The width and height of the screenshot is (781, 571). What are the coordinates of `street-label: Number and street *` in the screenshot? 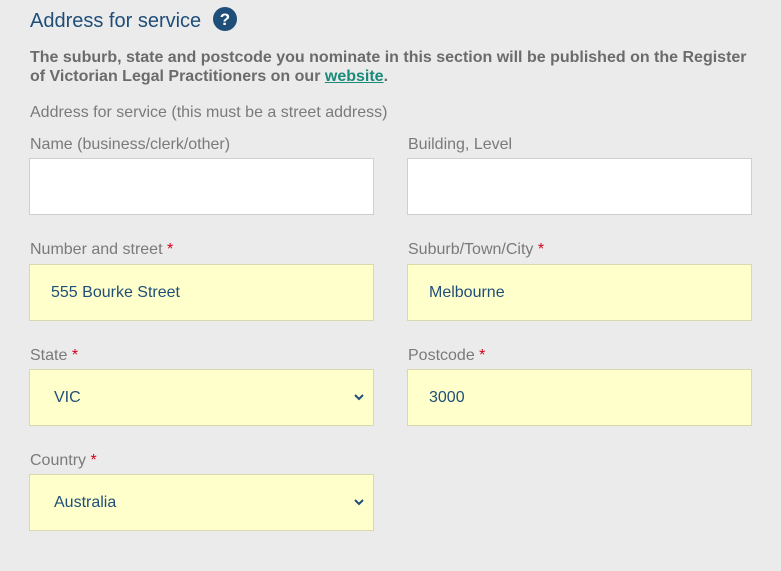 It's located at (101, 250).